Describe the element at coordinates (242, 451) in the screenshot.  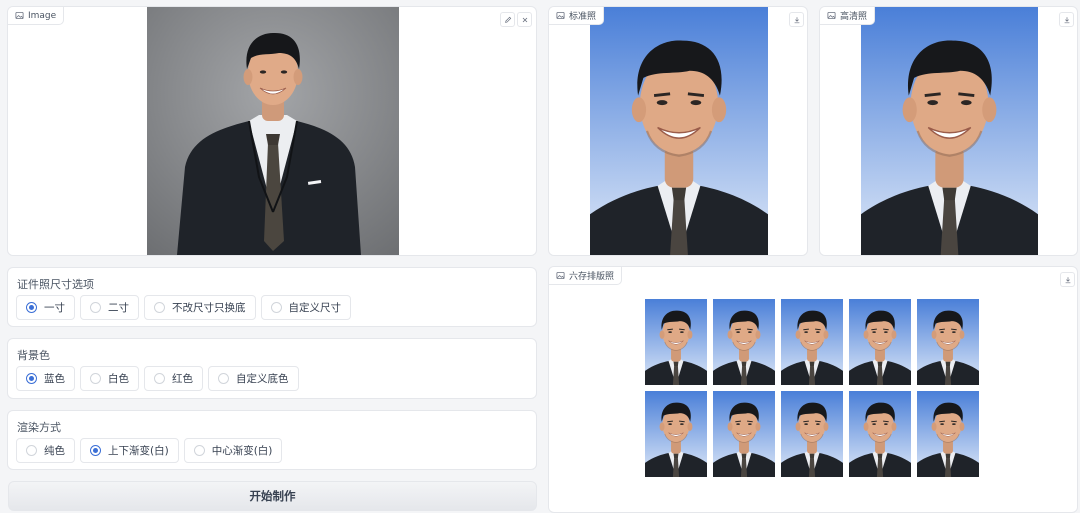
I see `option-label: 中心渐变(白)` at that location.